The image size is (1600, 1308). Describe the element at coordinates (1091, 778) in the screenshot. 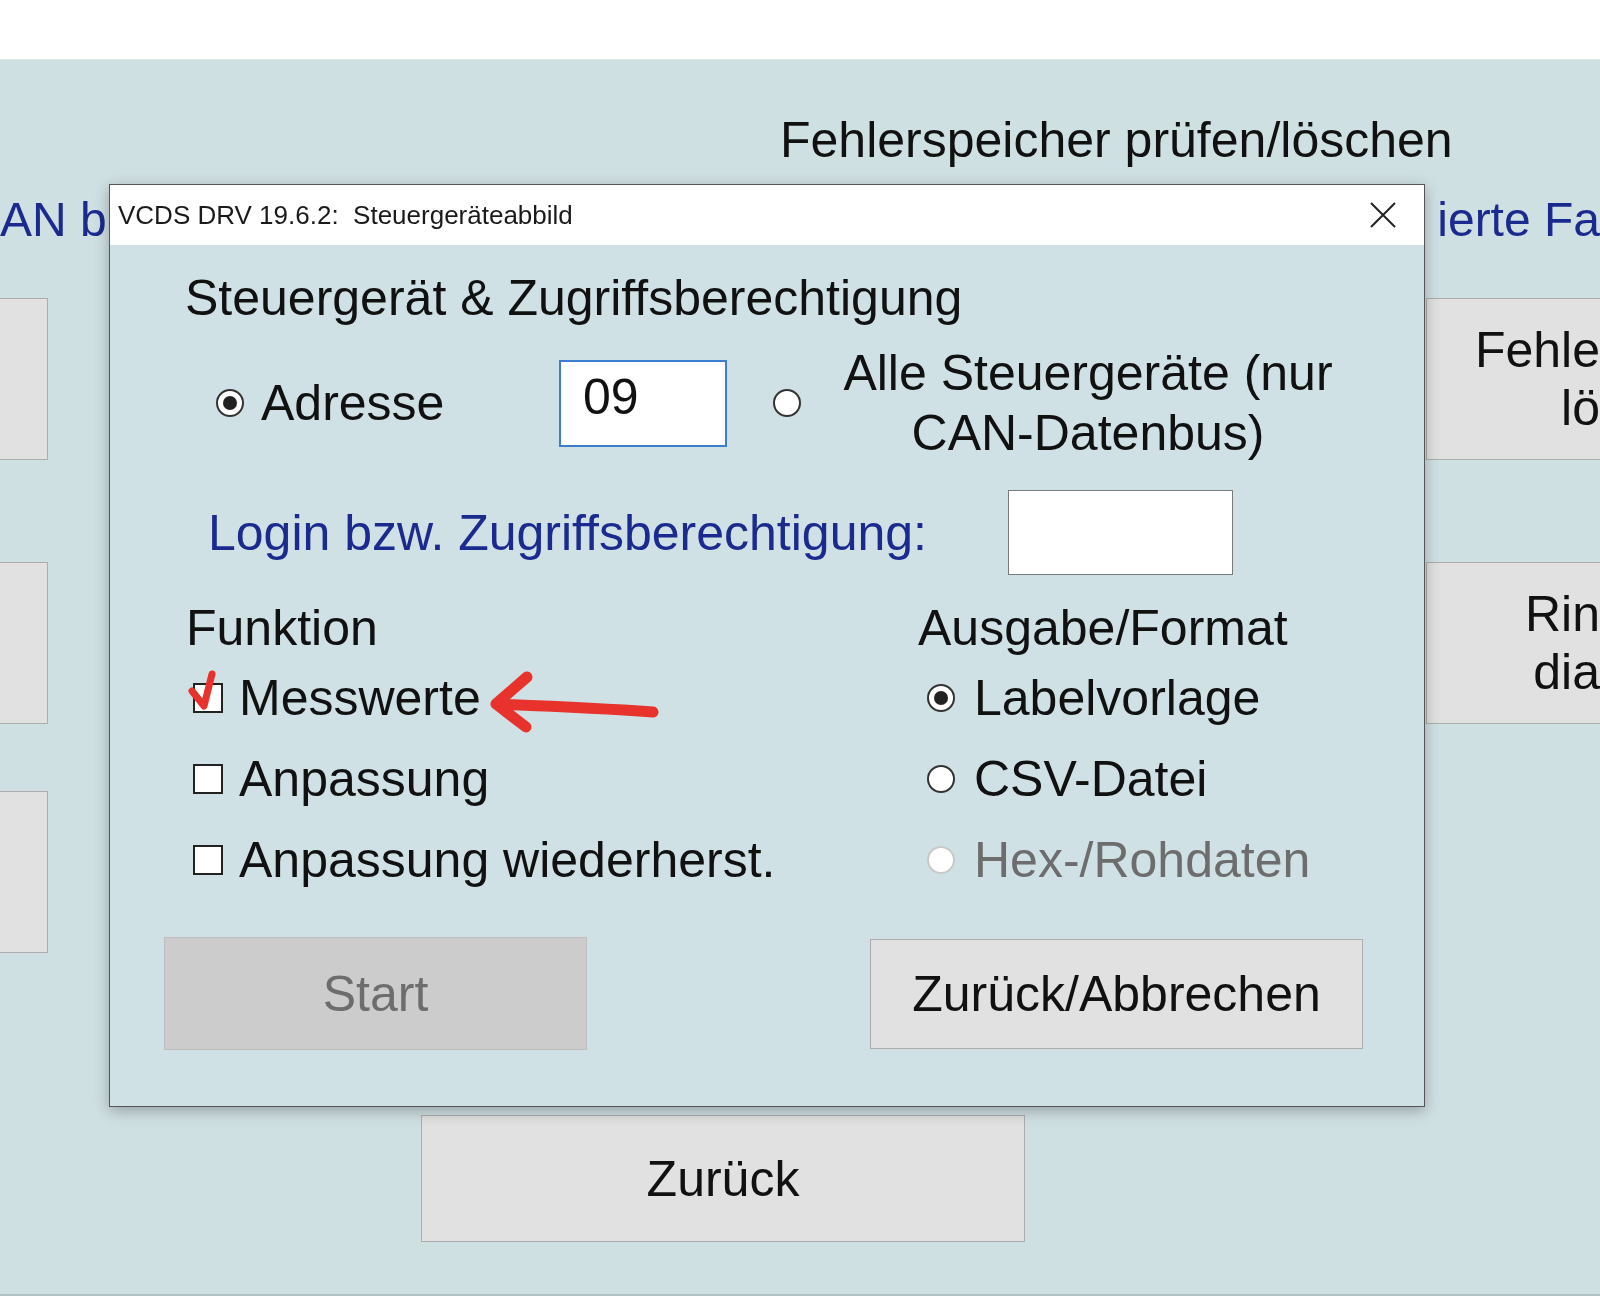

I see `radio-label: CSV-Datei` at that location.